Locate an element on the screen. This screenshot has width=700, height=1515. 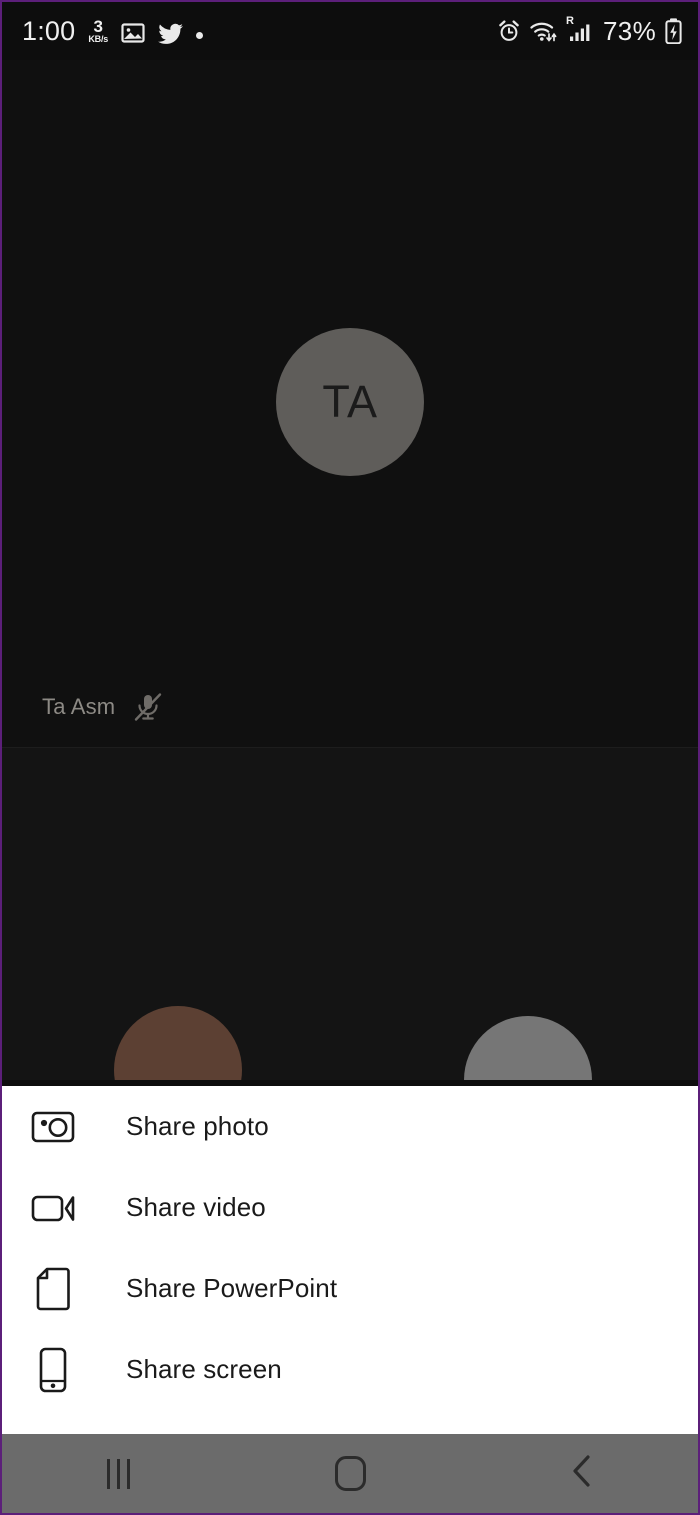
avatar: TA is located at coordinates (350, 402).